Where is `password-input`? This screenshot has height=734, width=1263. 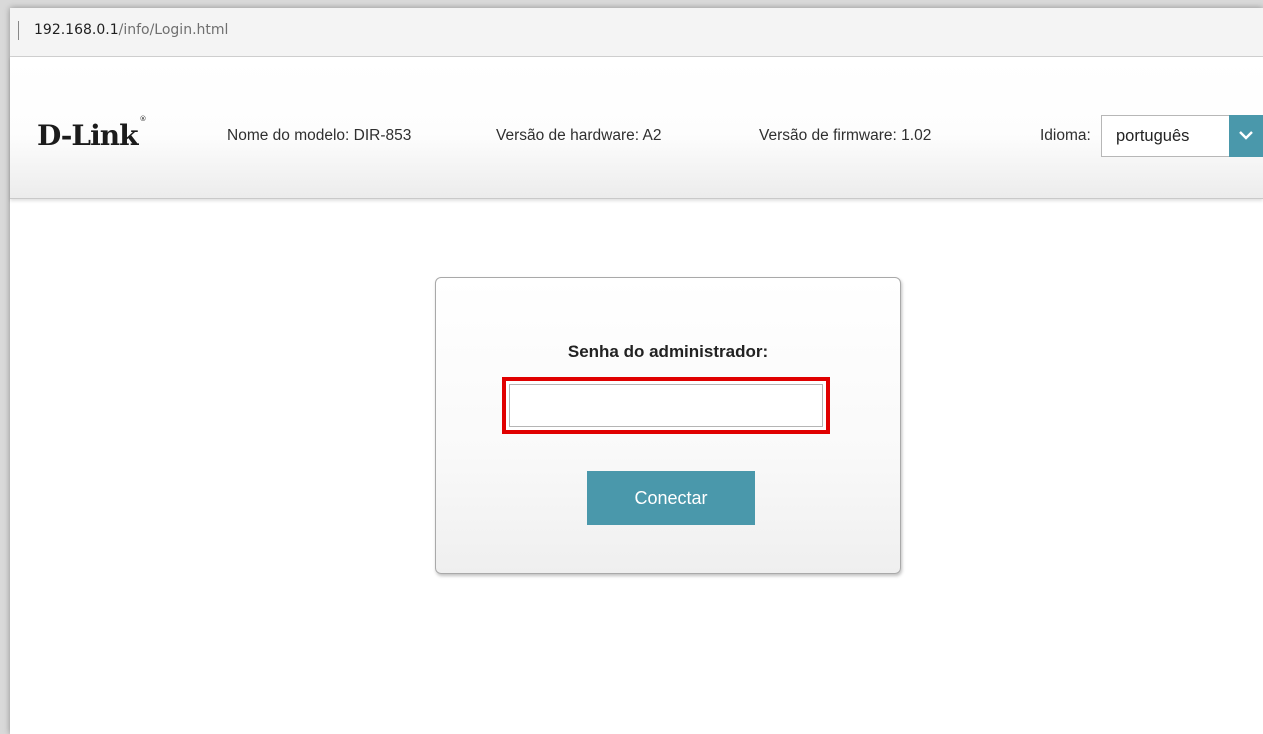
password-input is located at coordinates (666, 405).